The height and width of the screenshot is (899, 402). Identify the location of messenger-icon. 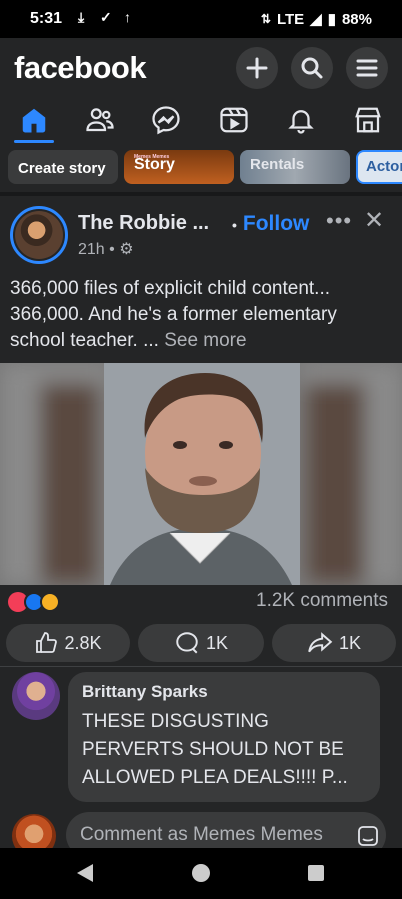
(166, 120).